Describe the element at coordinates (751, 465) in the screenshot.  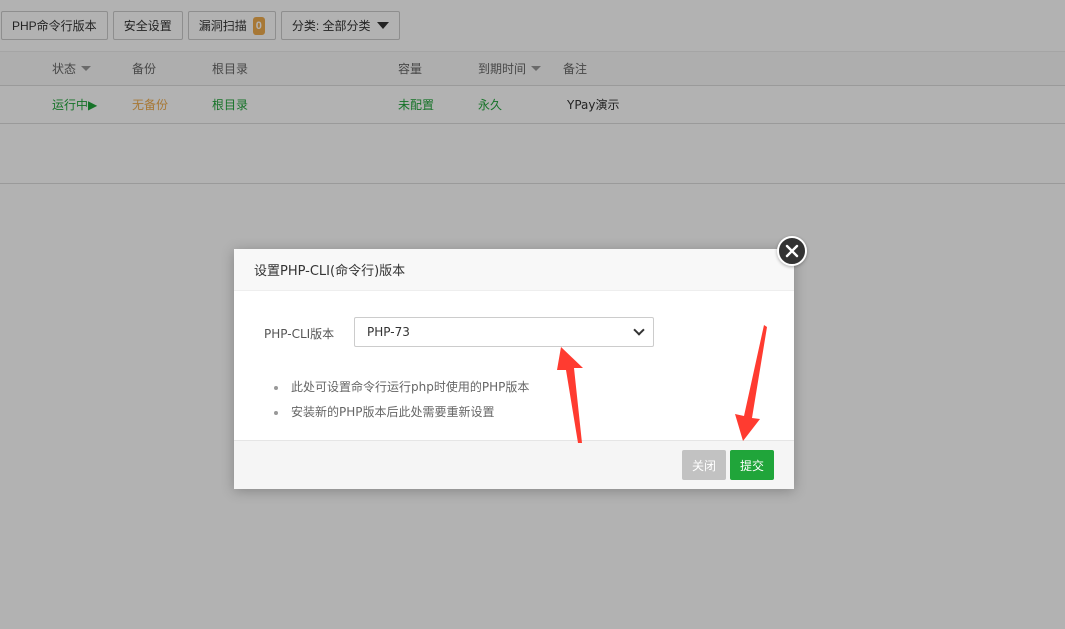
I see `submit-button: 提交` at that location.